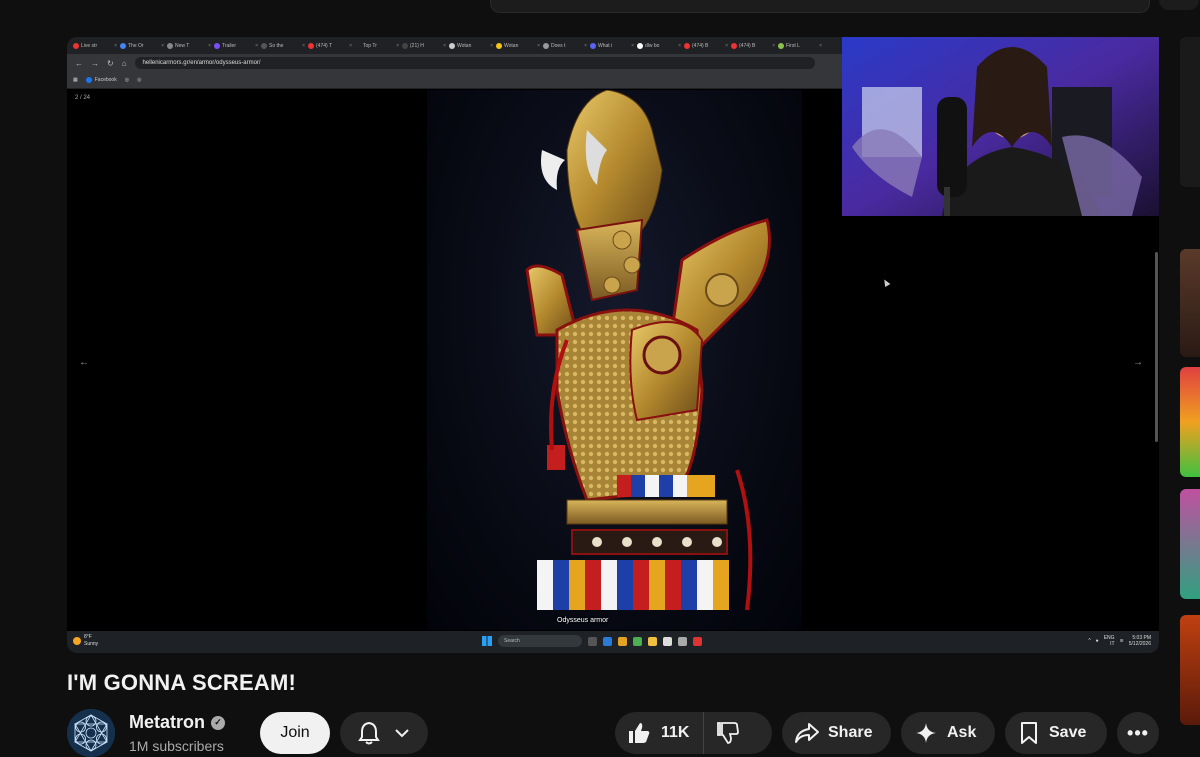  I want to click on more-actions-button: •••, so click(1138, 733).